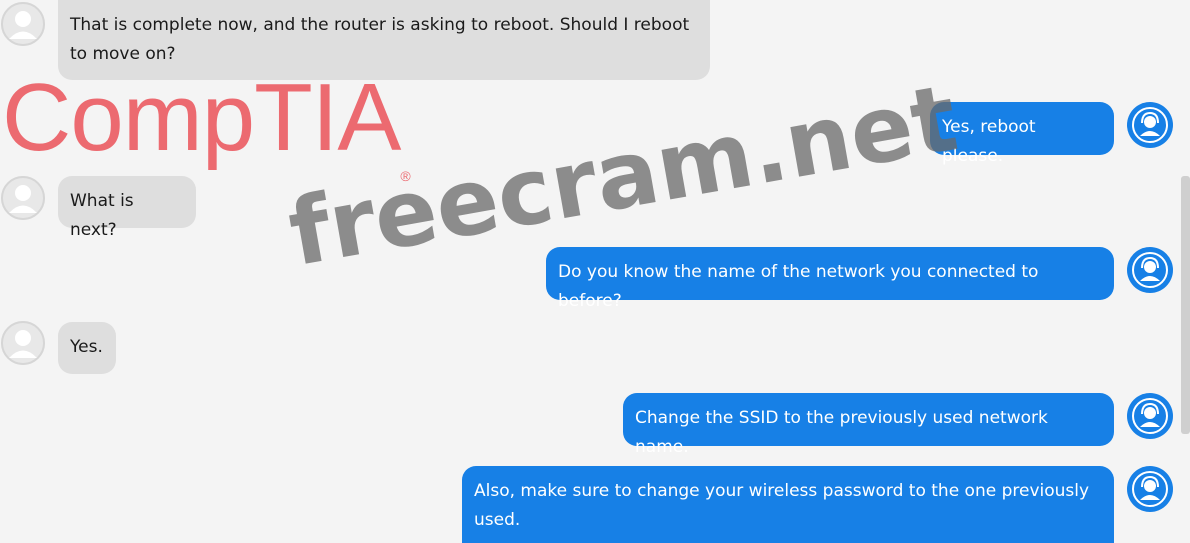 Image resolution: width=1190 pixels, height=543 pixels. I want to click on message-bubble-incoming: What is next?, so click(127, 208).